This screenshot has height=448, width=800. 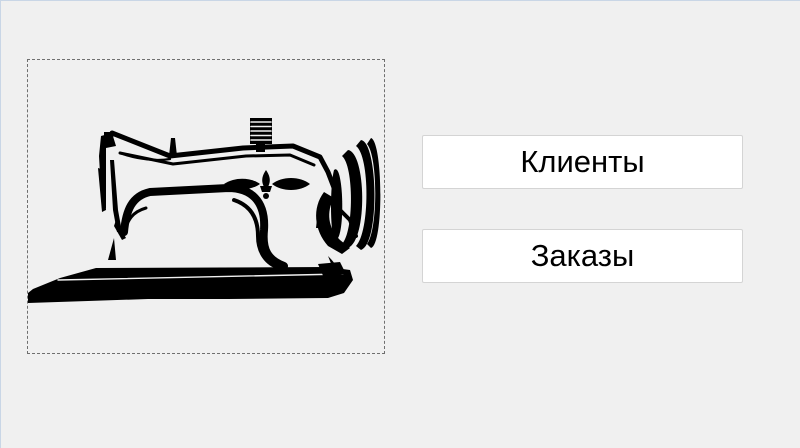 What do you see at coordinates (582, 256) in the screenshot?
I see `orders-button: Заказы` at bounding box center [582, 256].